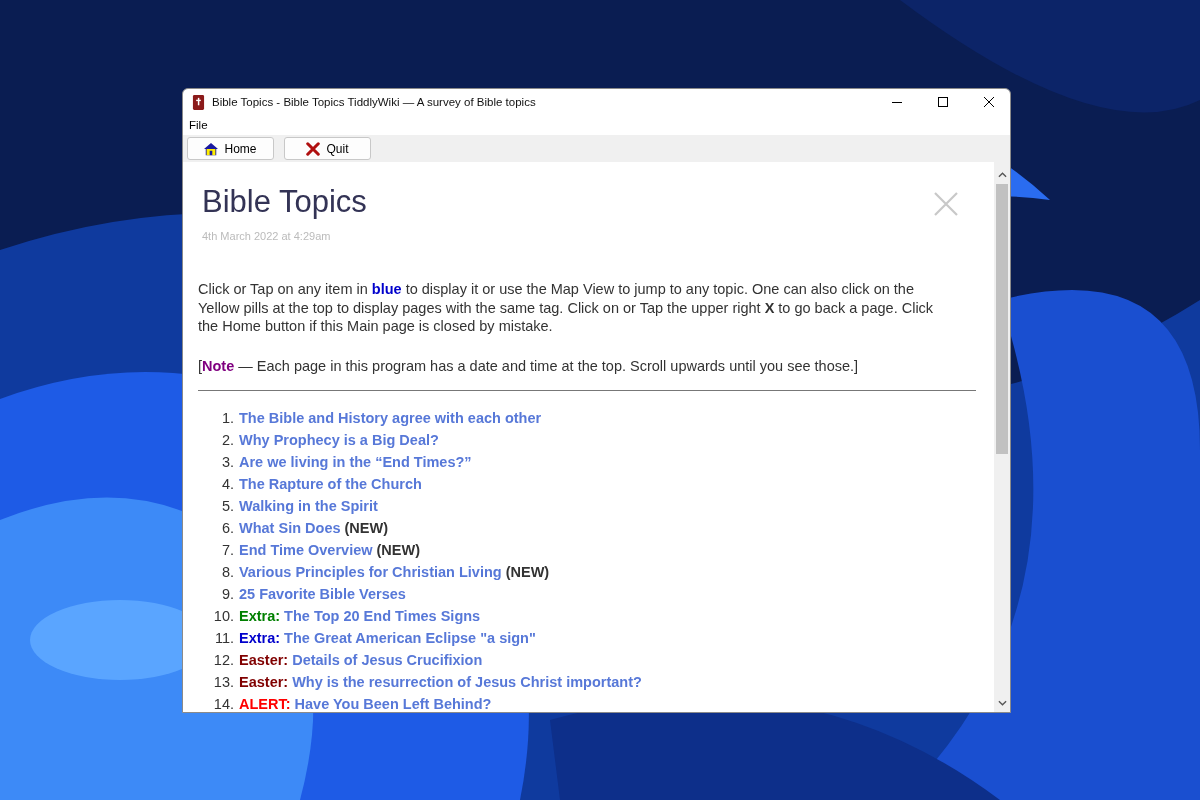 This screenshot has width=1200, height=800. What do you see at coordinates (393, 704) in the screenshot?
I see `topic-link: Have You Been Left Behind?` at bounding box center [393, 704].